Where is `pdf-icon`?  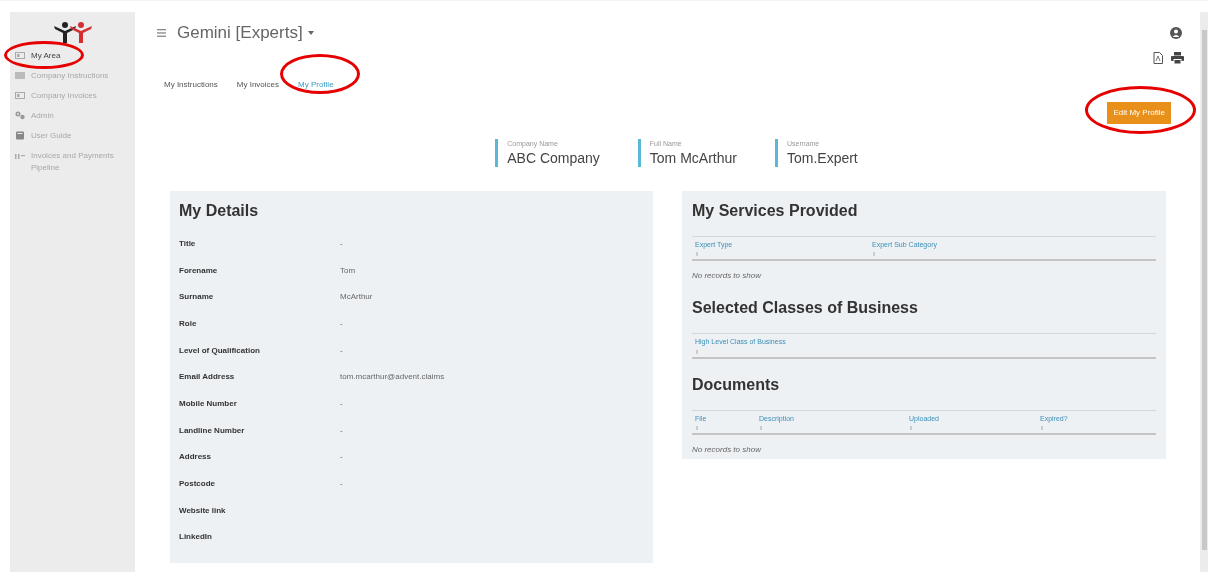 pdf-icon is located at coordinates (1158, 58).